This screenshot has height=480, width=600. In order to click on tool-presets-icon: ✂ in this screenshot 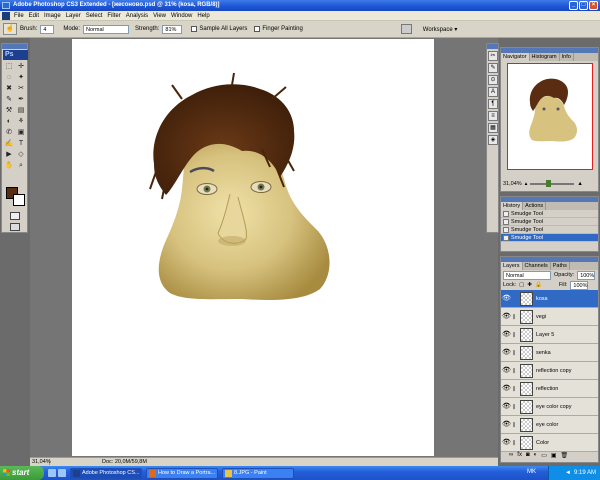, I will do `click(493, 56)`.